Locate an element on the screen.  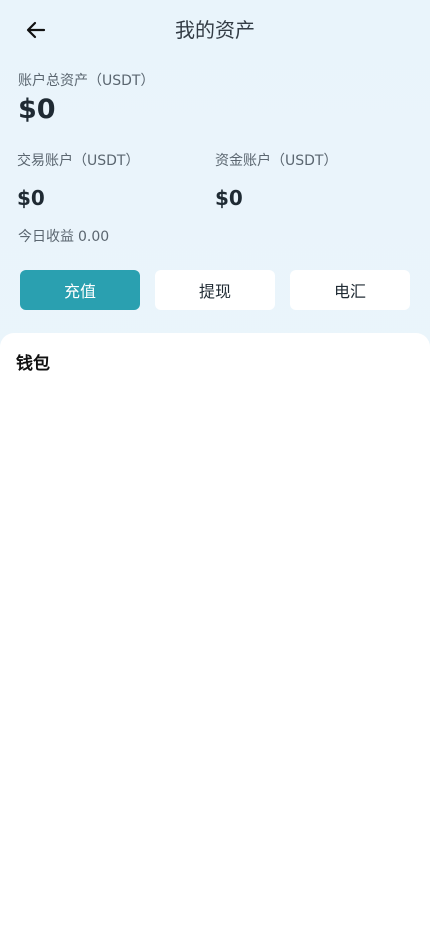
total-assets-value: $0 is located at coordinates (37, 109).